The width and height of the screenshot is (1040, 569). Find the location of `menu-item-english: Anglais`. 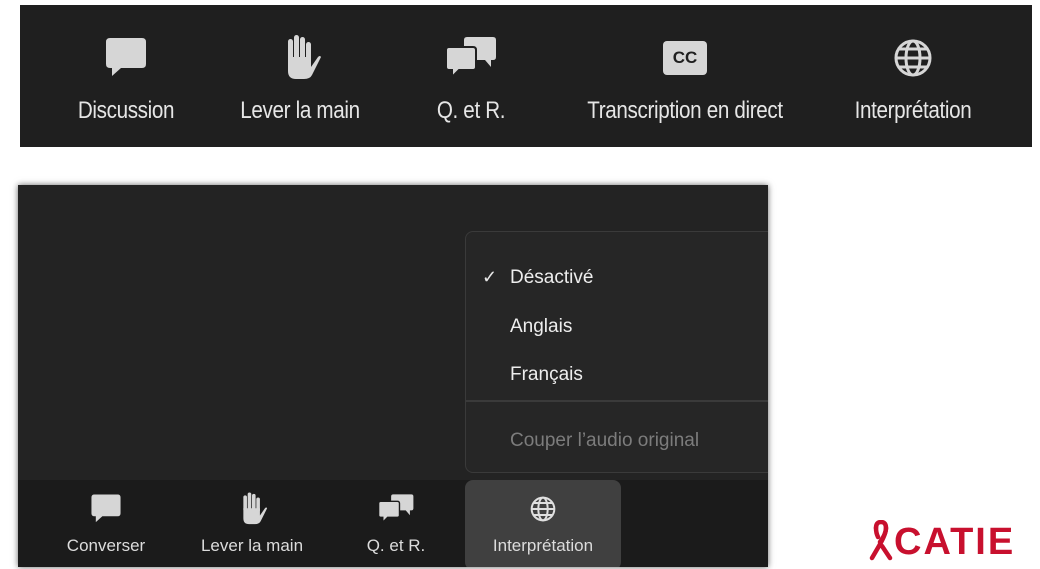

menu-item-english: Anglais is located at coordinates (617, 326).